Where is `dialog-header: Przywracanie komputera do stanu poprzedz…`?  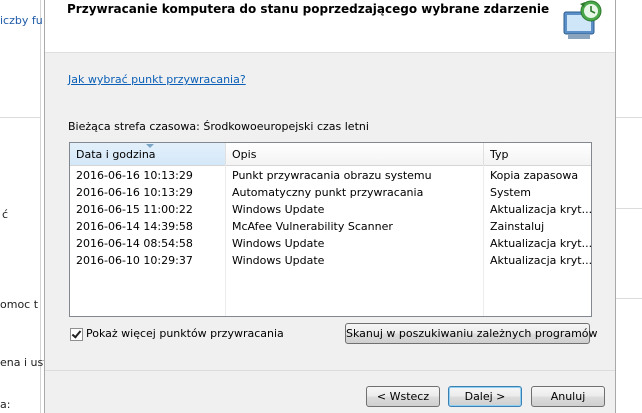 dialog-header: Przywracanie komputera do stanu poprzedz… is located at coordinates (330, 26).